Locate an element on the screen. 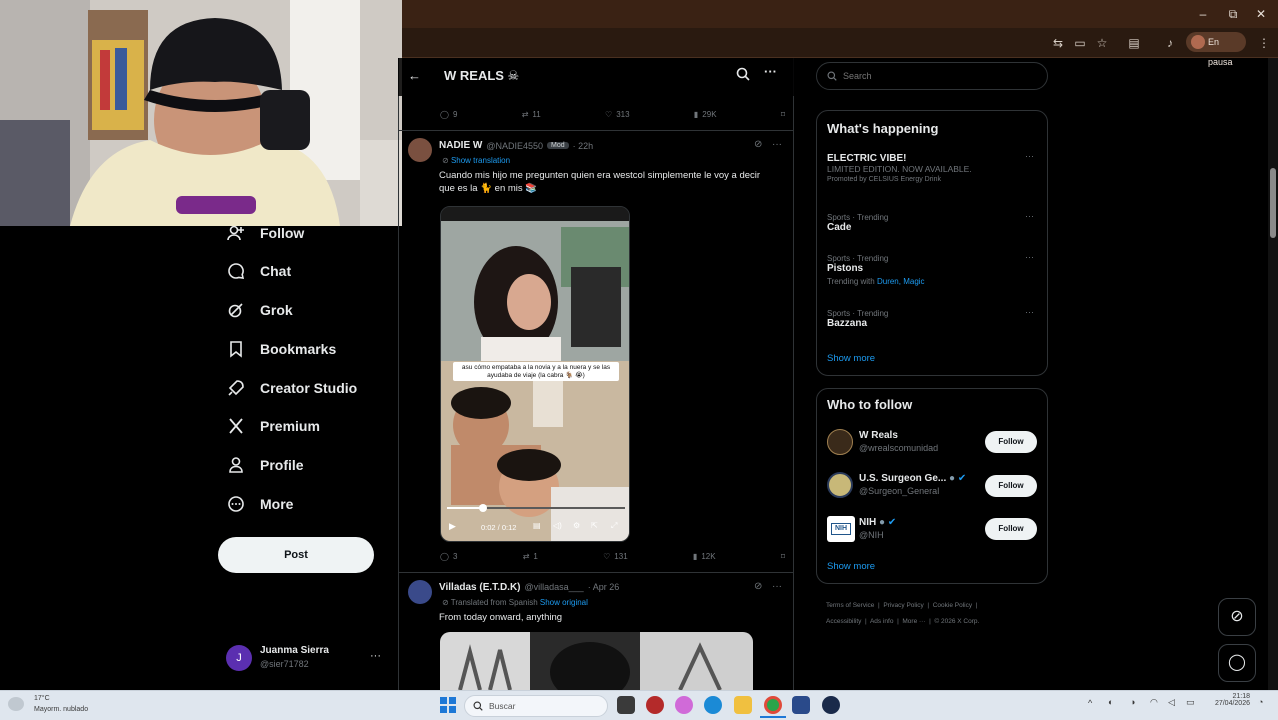 This screenshot has height=720, width=1278. task-view-icon is located at coordinates (626, 705).